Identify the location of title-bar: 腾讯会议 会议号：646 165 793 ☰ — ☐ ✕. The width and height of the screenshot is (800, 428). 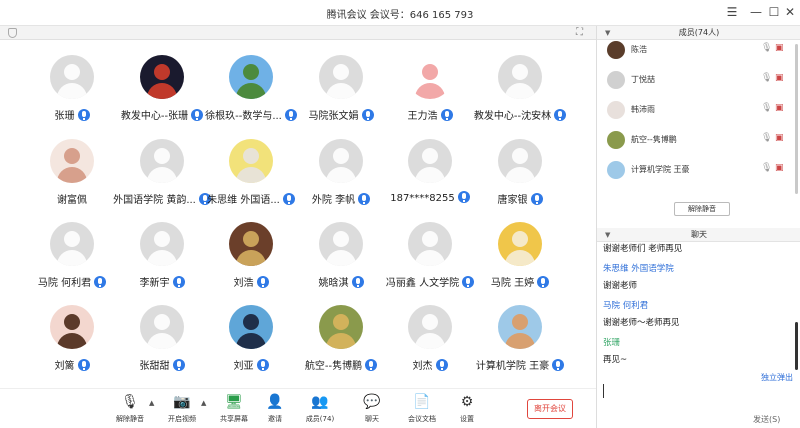
(400, 13).